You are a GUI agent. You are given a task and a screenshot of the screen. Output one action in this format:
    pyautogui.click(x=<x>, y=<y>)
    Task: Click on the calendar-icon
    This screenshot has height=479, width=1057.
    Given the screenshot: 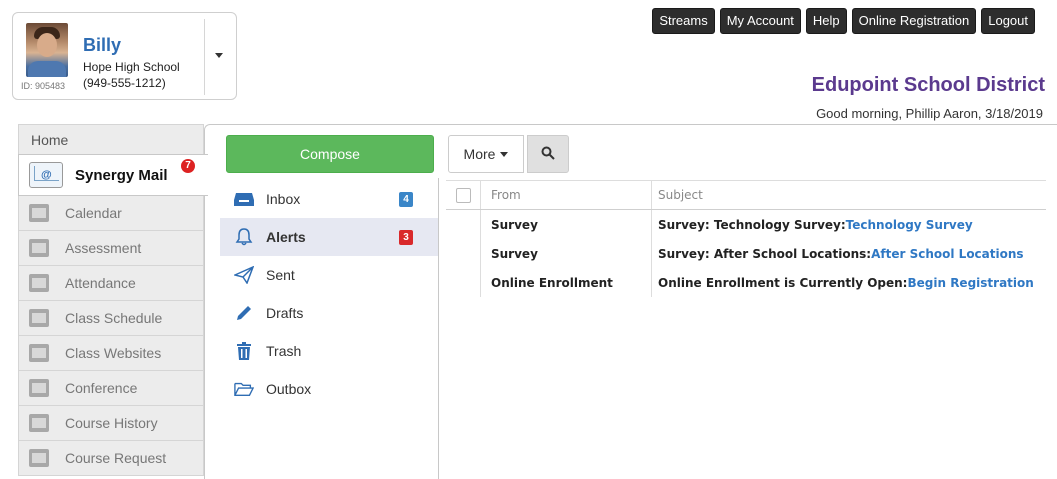 What is the action you would take?
    pyautogui.click(x=39, y=213)
    